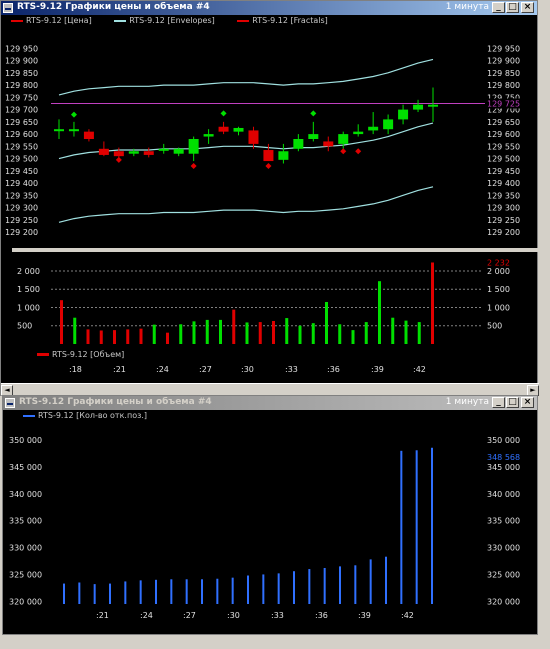 The height and width of the screenshot is (649, 550). I want to click on y-tick-label-right: 129 800, so click(503, 85).